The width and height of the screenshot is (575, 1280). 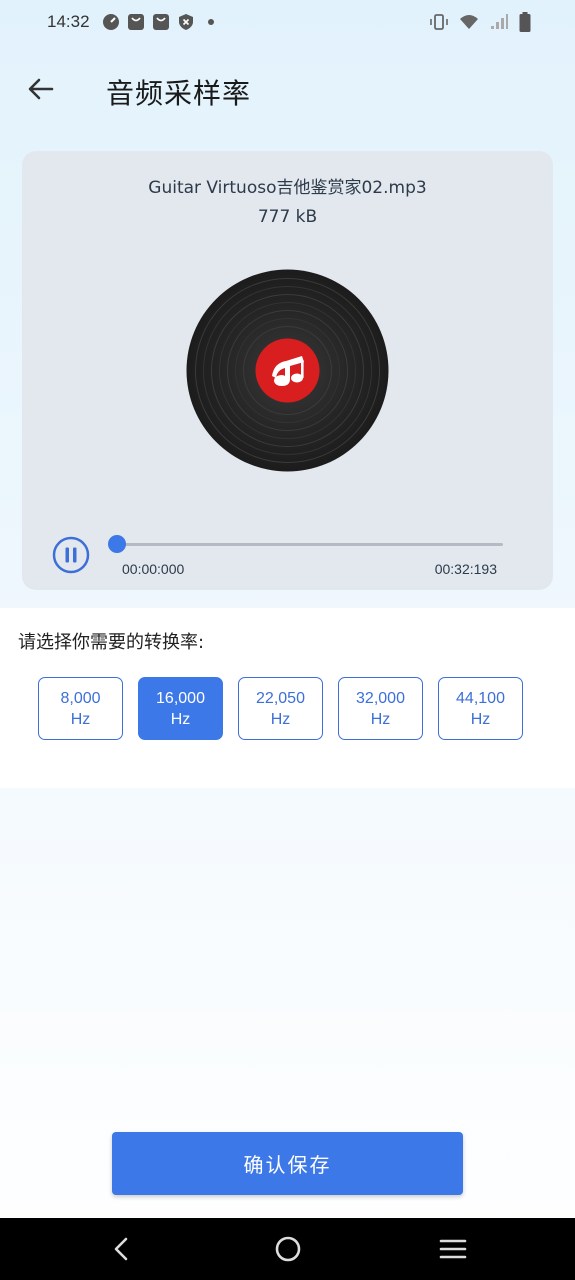 I want to click on rate-value: 32,000, so click(x=380, y=698).